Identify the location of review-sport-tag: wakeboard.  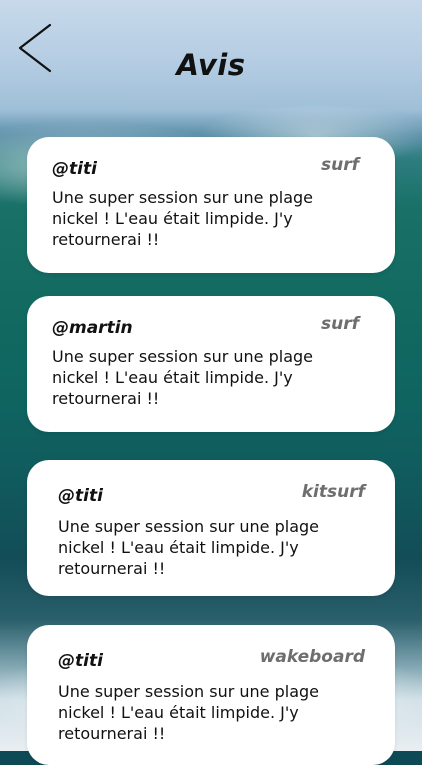
(312, 657).